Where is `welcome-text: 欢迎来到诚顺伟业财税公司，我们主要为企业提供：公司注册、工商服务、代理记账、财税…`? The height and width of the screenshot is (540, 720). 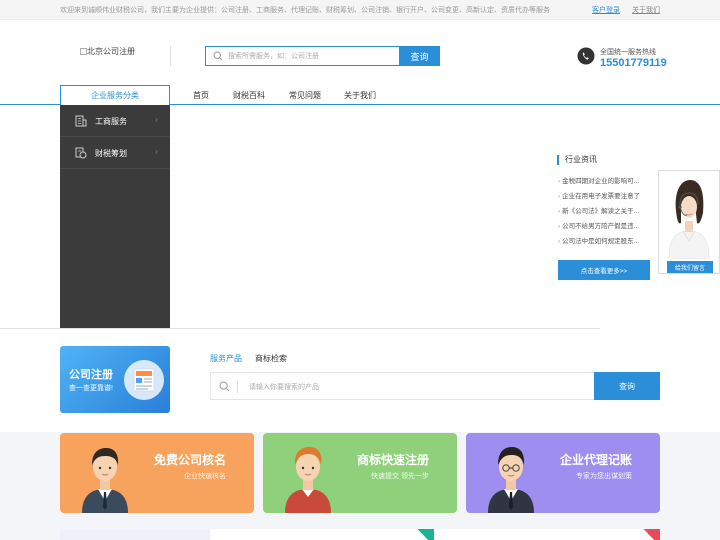 welcome-text: 欢迎来到诚顺伟业财税公司，我们主要为企业提供：公司注册、工商服务、代理记账、财税… is located at coordinates (305, 10).